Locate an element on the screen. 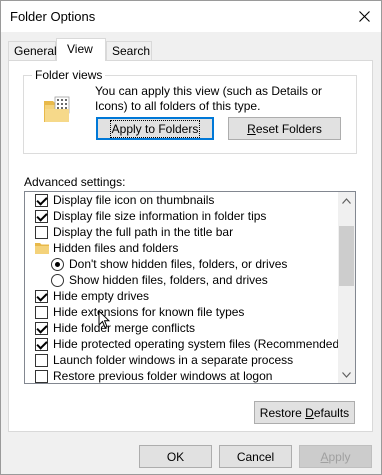 This screenshot has height=475, width=382. setting-label: Hide empty drives is located at coordinates (101, 296).